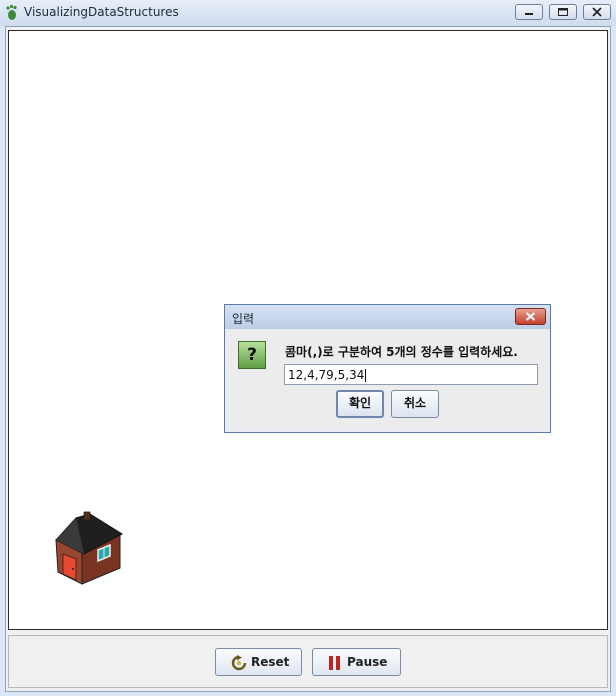 The image size is (616, 696). I want to click on dialog-titlebar: 입력, so click(387, 317).